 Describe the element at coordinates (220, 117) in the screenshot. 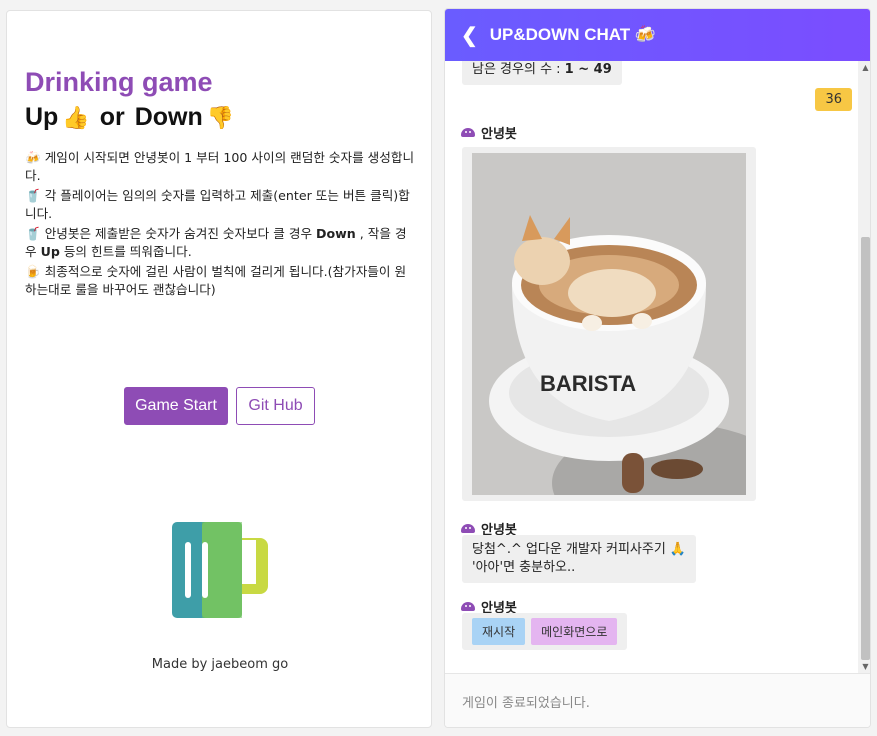

I see `thumbs-down-icon: 👎` at that location.